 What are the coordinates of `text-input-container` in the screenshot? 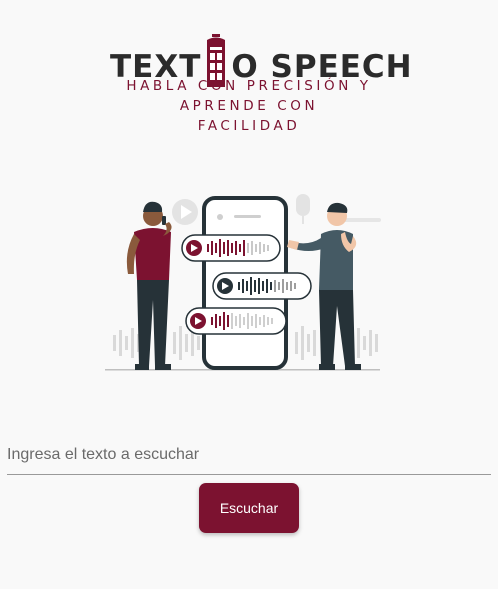 It's located at (249, 456).